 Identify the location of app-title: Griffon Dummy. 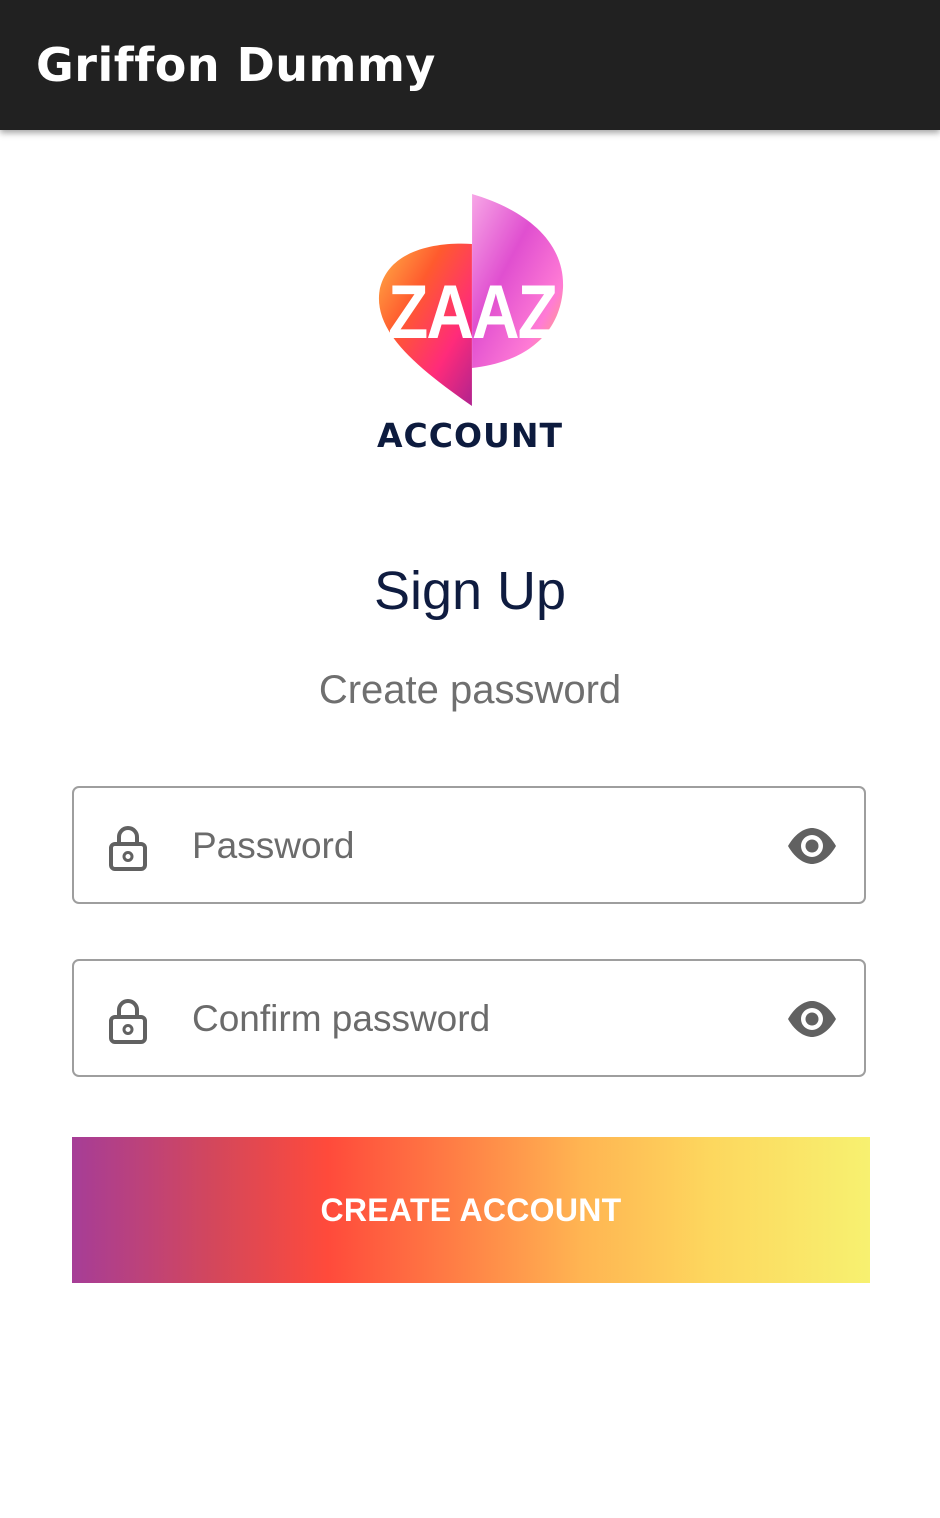
(236, 65).